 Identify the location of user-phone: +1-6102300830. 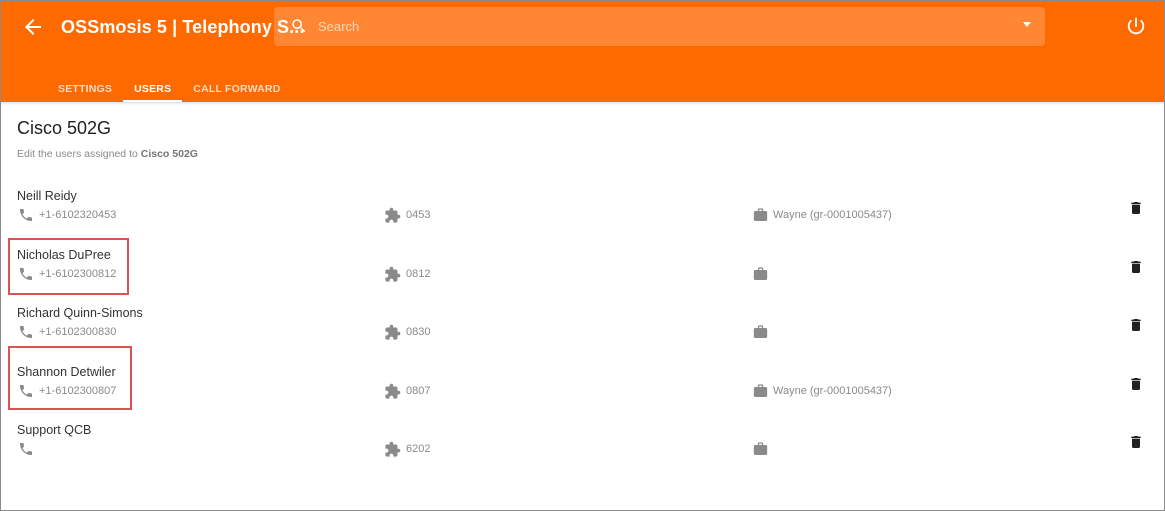
(78, 332).